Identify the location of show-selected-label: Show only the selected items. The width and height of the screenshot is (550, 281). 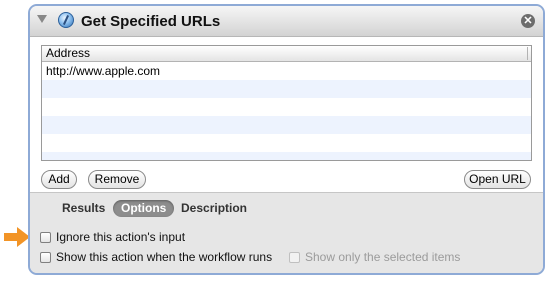
(383, 257).